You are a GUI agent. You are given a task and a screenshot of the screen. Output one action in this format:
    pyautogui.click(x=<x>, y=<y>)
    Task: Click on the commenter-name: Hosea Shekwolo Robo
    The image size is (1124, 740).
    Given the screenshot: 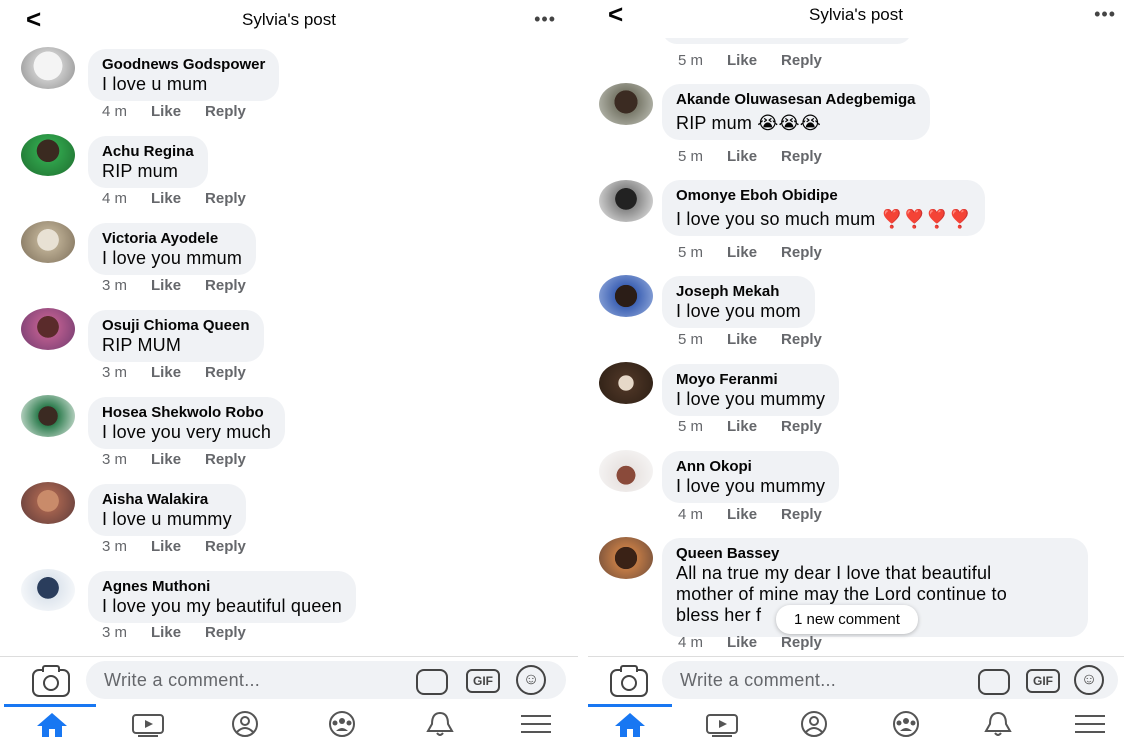 What is the action you would take?
    pyautogui.click(x=186, y=413)
    